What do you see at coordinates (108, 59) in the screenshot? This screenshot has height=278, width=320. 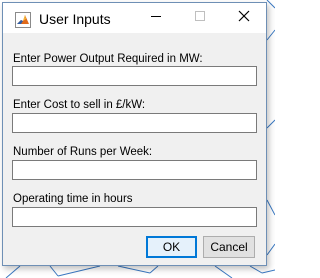 I see `power-output-label: Enter Power Output Required in MW:` at bounding box center [108, 59].